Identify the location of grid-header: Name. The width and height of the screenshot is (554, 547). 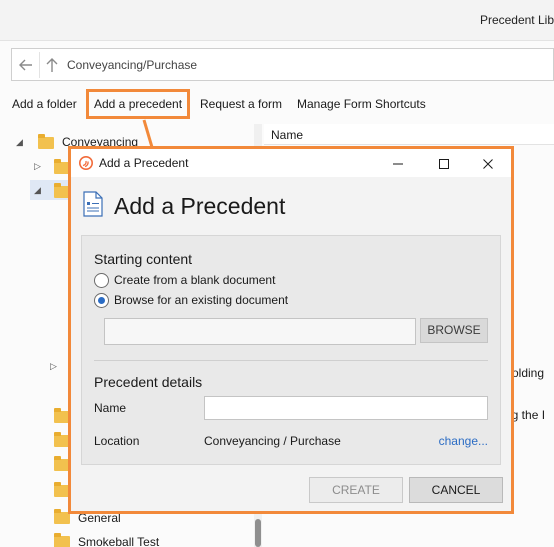
(409, 134).